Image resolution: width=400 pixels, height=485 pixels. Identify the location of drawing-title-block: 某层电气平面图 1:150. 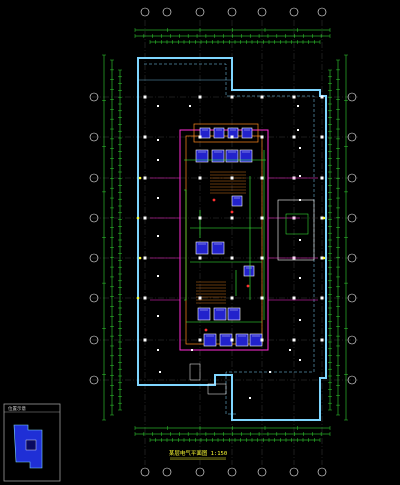
(198, 454).